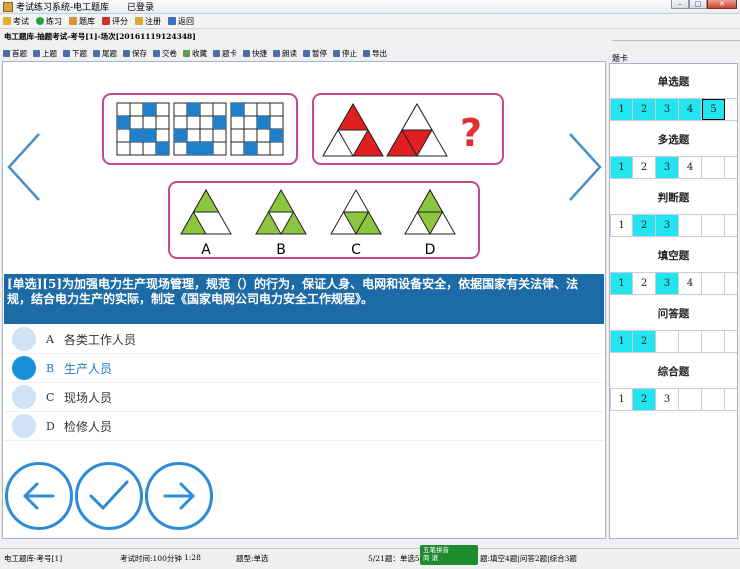 The image size is (740, 569). Describe the element at coordinates (73, 21) in the screenshot. I see `folder-icon` at that location.